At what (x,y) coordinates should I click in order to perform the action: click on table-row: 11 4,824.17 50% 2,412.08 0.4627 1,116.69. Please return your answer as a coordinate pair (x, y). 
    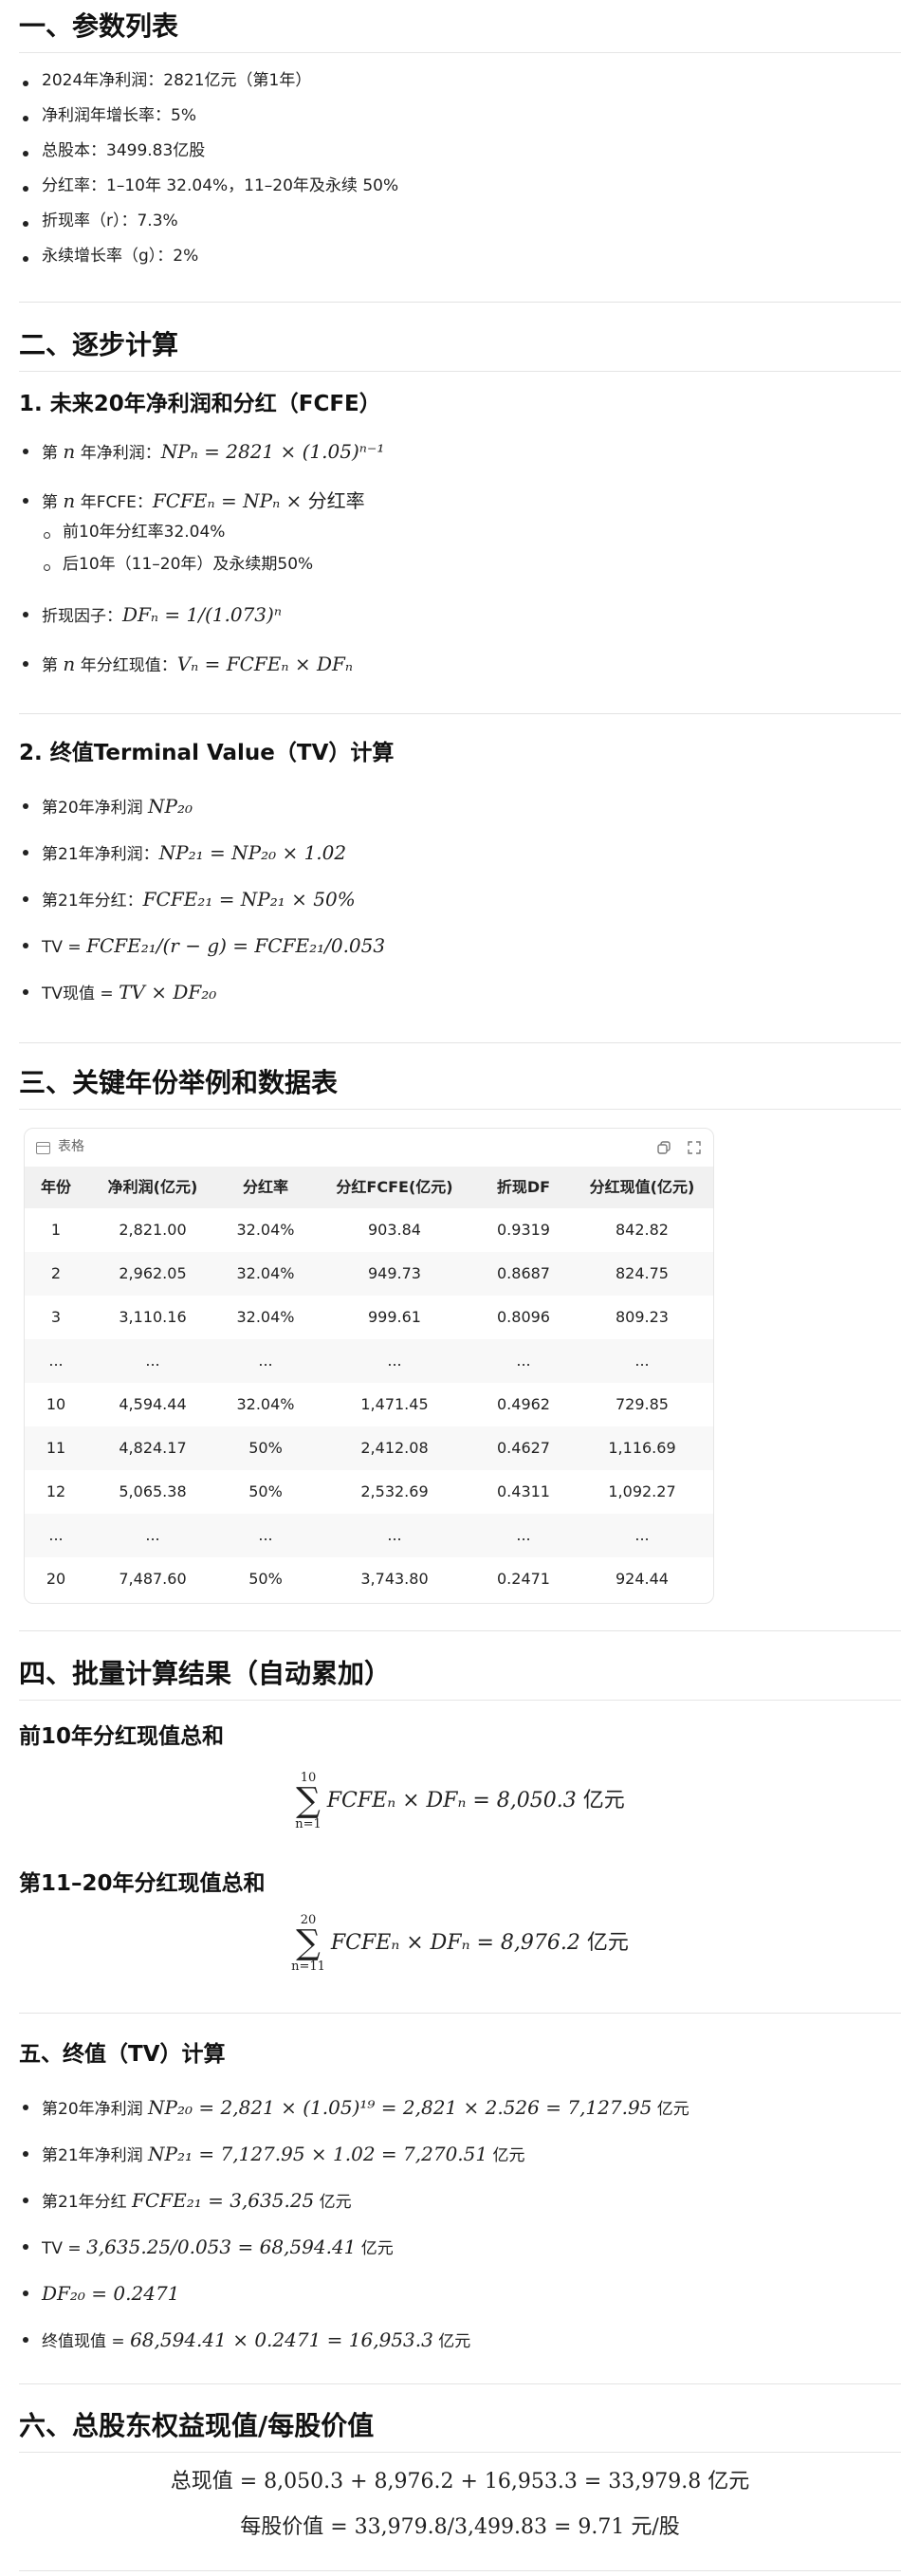
    Looking at the image, I should click on (369, 1448).